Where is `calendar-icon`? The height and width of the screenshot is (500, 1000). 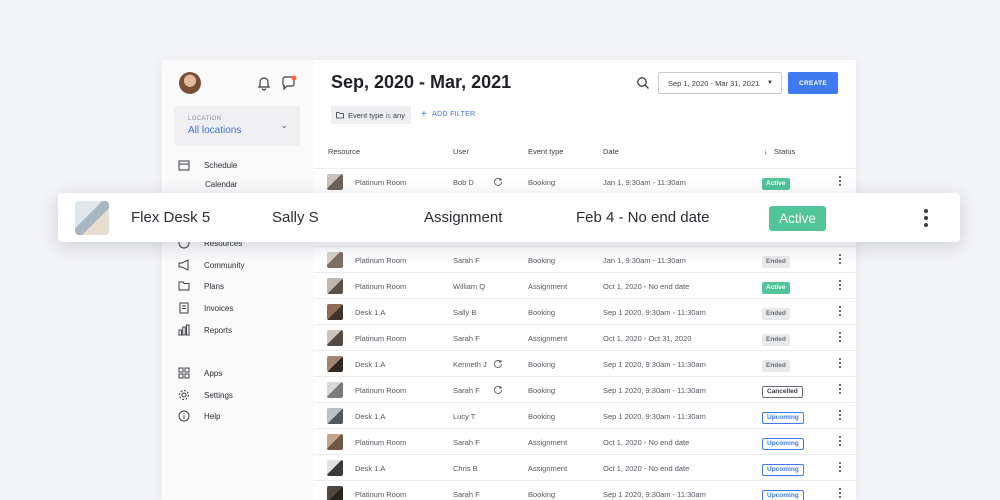
calendar-icon is located at coordinates (184, 165).